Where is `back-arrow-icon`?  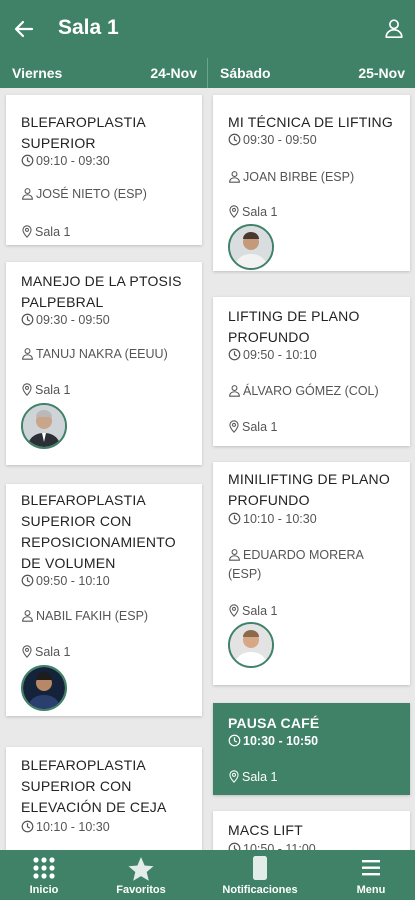 back-arrow-icon is located at coordinates (24, 29).